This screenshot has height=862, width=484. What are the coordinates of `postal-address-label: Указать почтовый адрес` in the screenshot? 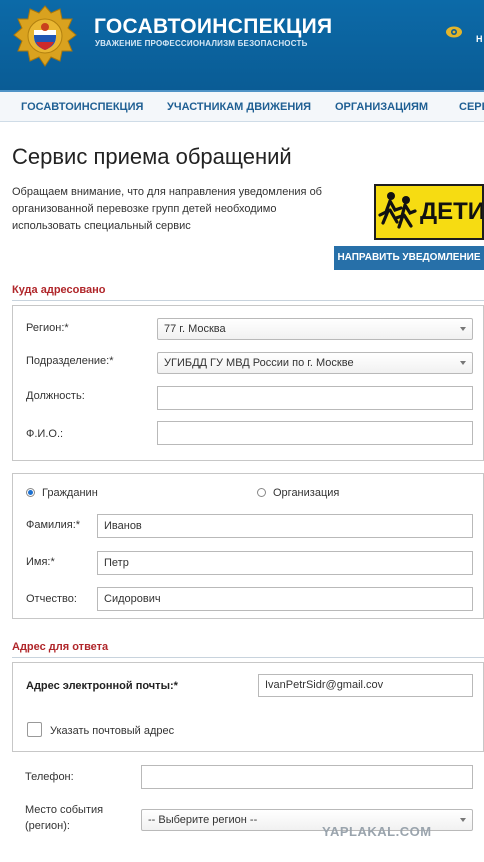 It's located at (112, 731).